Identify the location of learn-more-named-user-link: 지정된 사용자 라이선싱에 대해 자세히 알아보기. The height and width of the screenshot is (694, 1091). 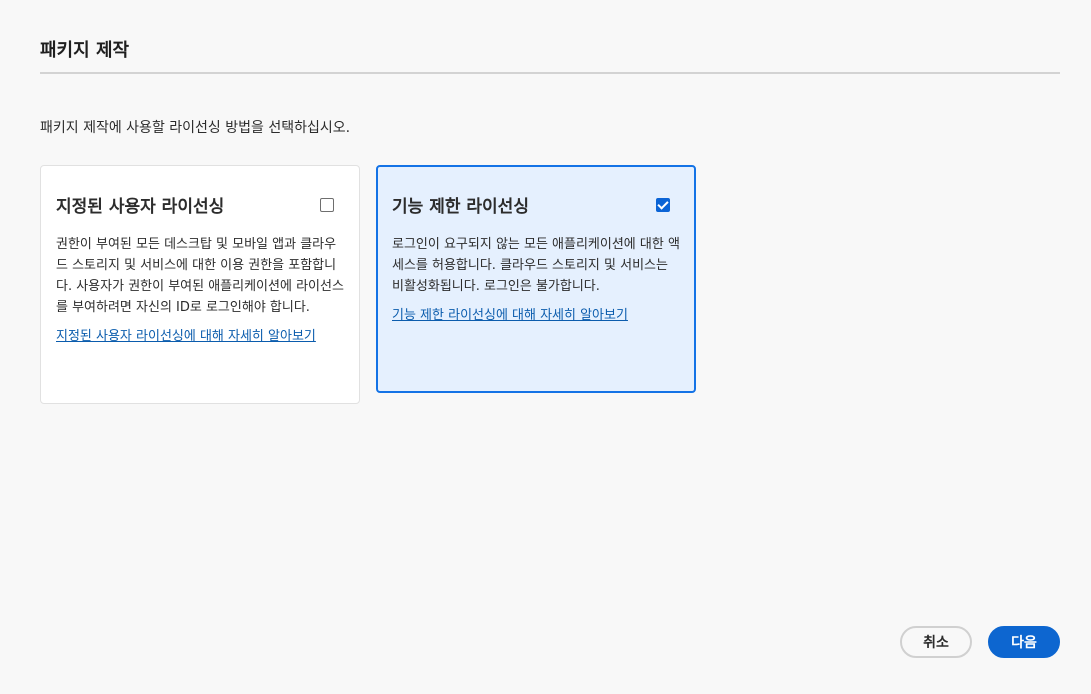
(200, 336).